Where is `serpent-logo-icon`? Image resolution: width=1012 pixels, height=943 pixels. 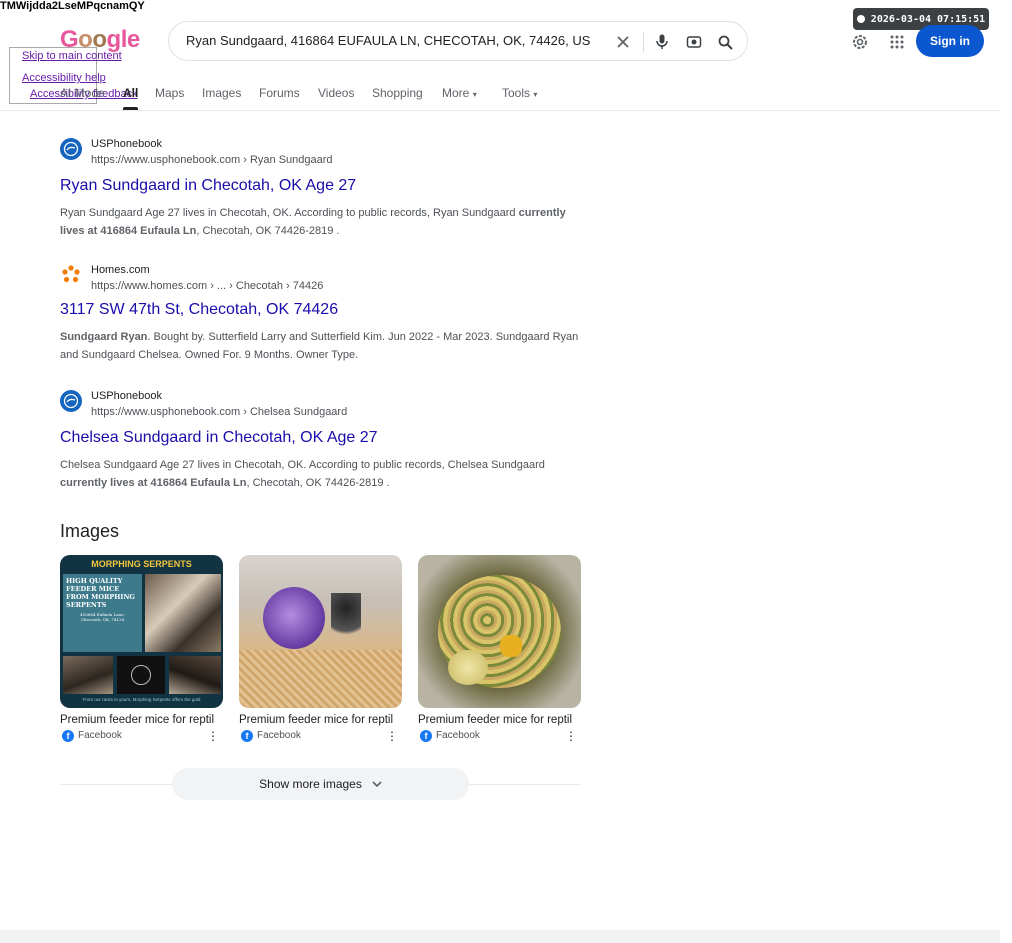 serpent-logo-icon is located at coordinates (141, 675).